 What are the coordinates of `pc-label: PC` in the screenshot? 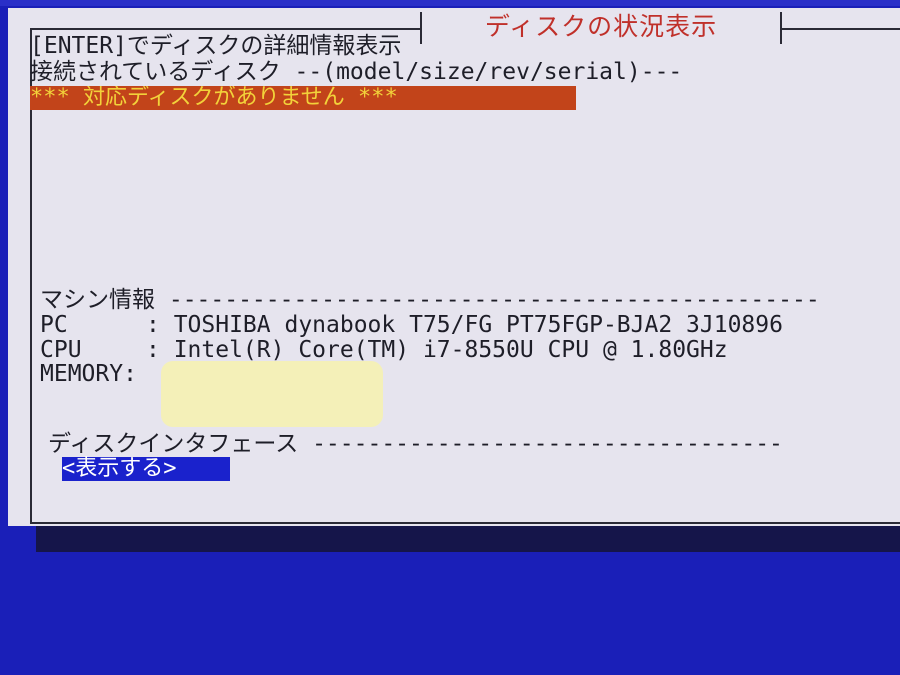 It's located at (54, 325).